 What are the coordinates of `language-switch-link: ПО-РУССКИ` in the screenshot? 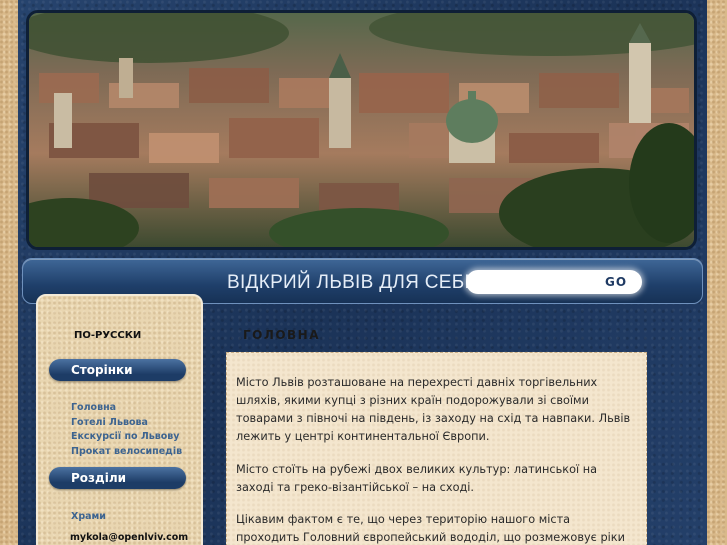 It's located at (107, 335).